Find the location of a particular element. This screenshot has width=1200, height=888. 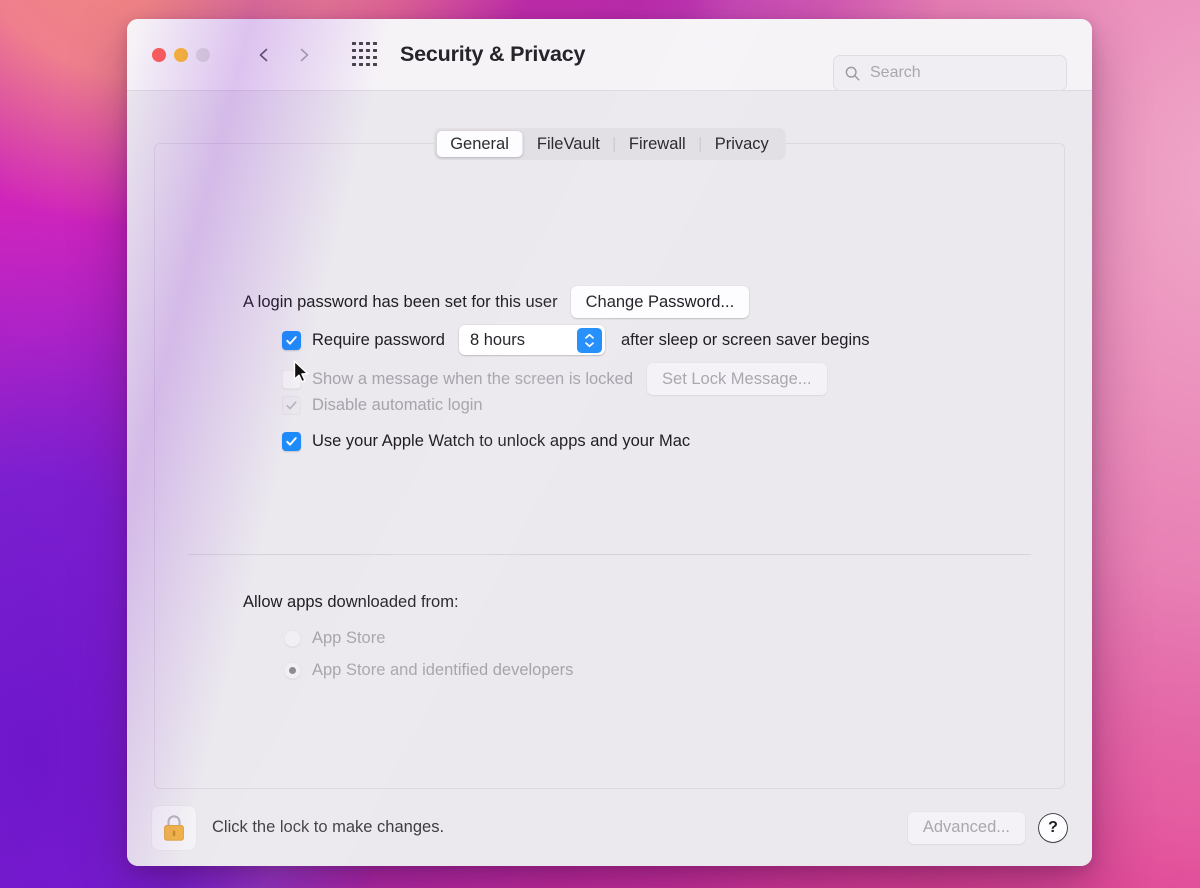

allow-apps-option-app-store: App Store is located at coordinates (334, 638).